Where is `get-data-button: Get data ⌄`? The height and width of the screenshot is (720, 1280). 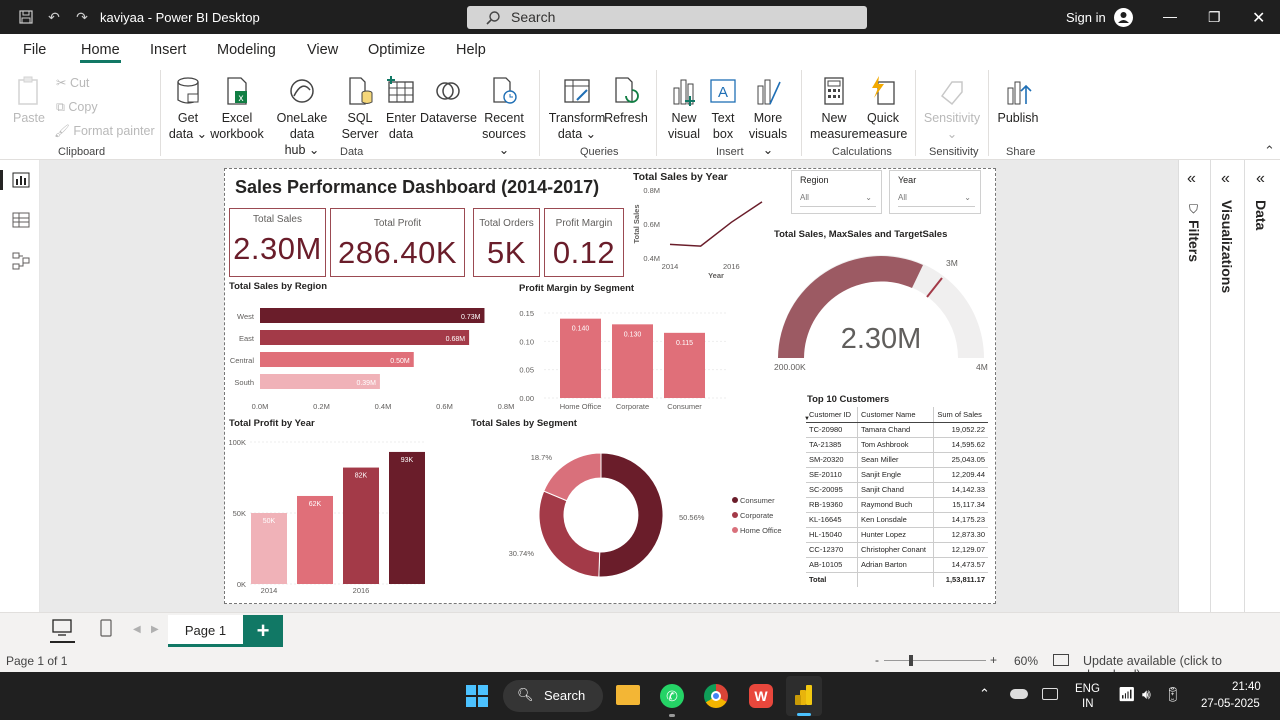 get-data-button: Get data ⌄ is located at coordinates (188, 109).